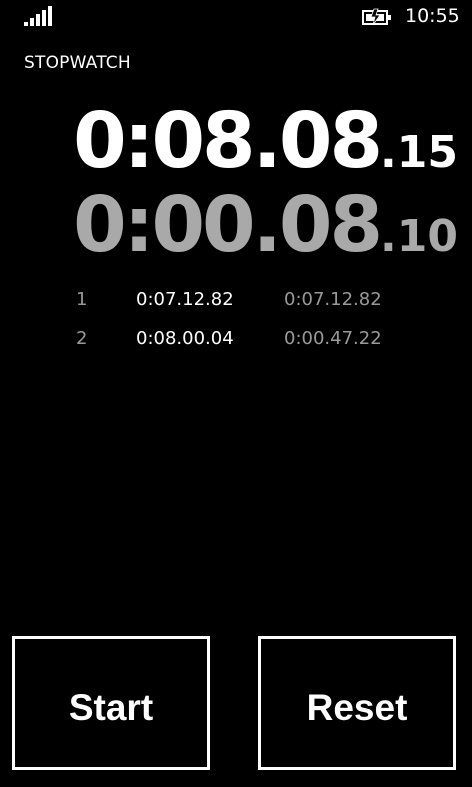  I want to click on lap-time-fraction: .10, so click(419, 236).